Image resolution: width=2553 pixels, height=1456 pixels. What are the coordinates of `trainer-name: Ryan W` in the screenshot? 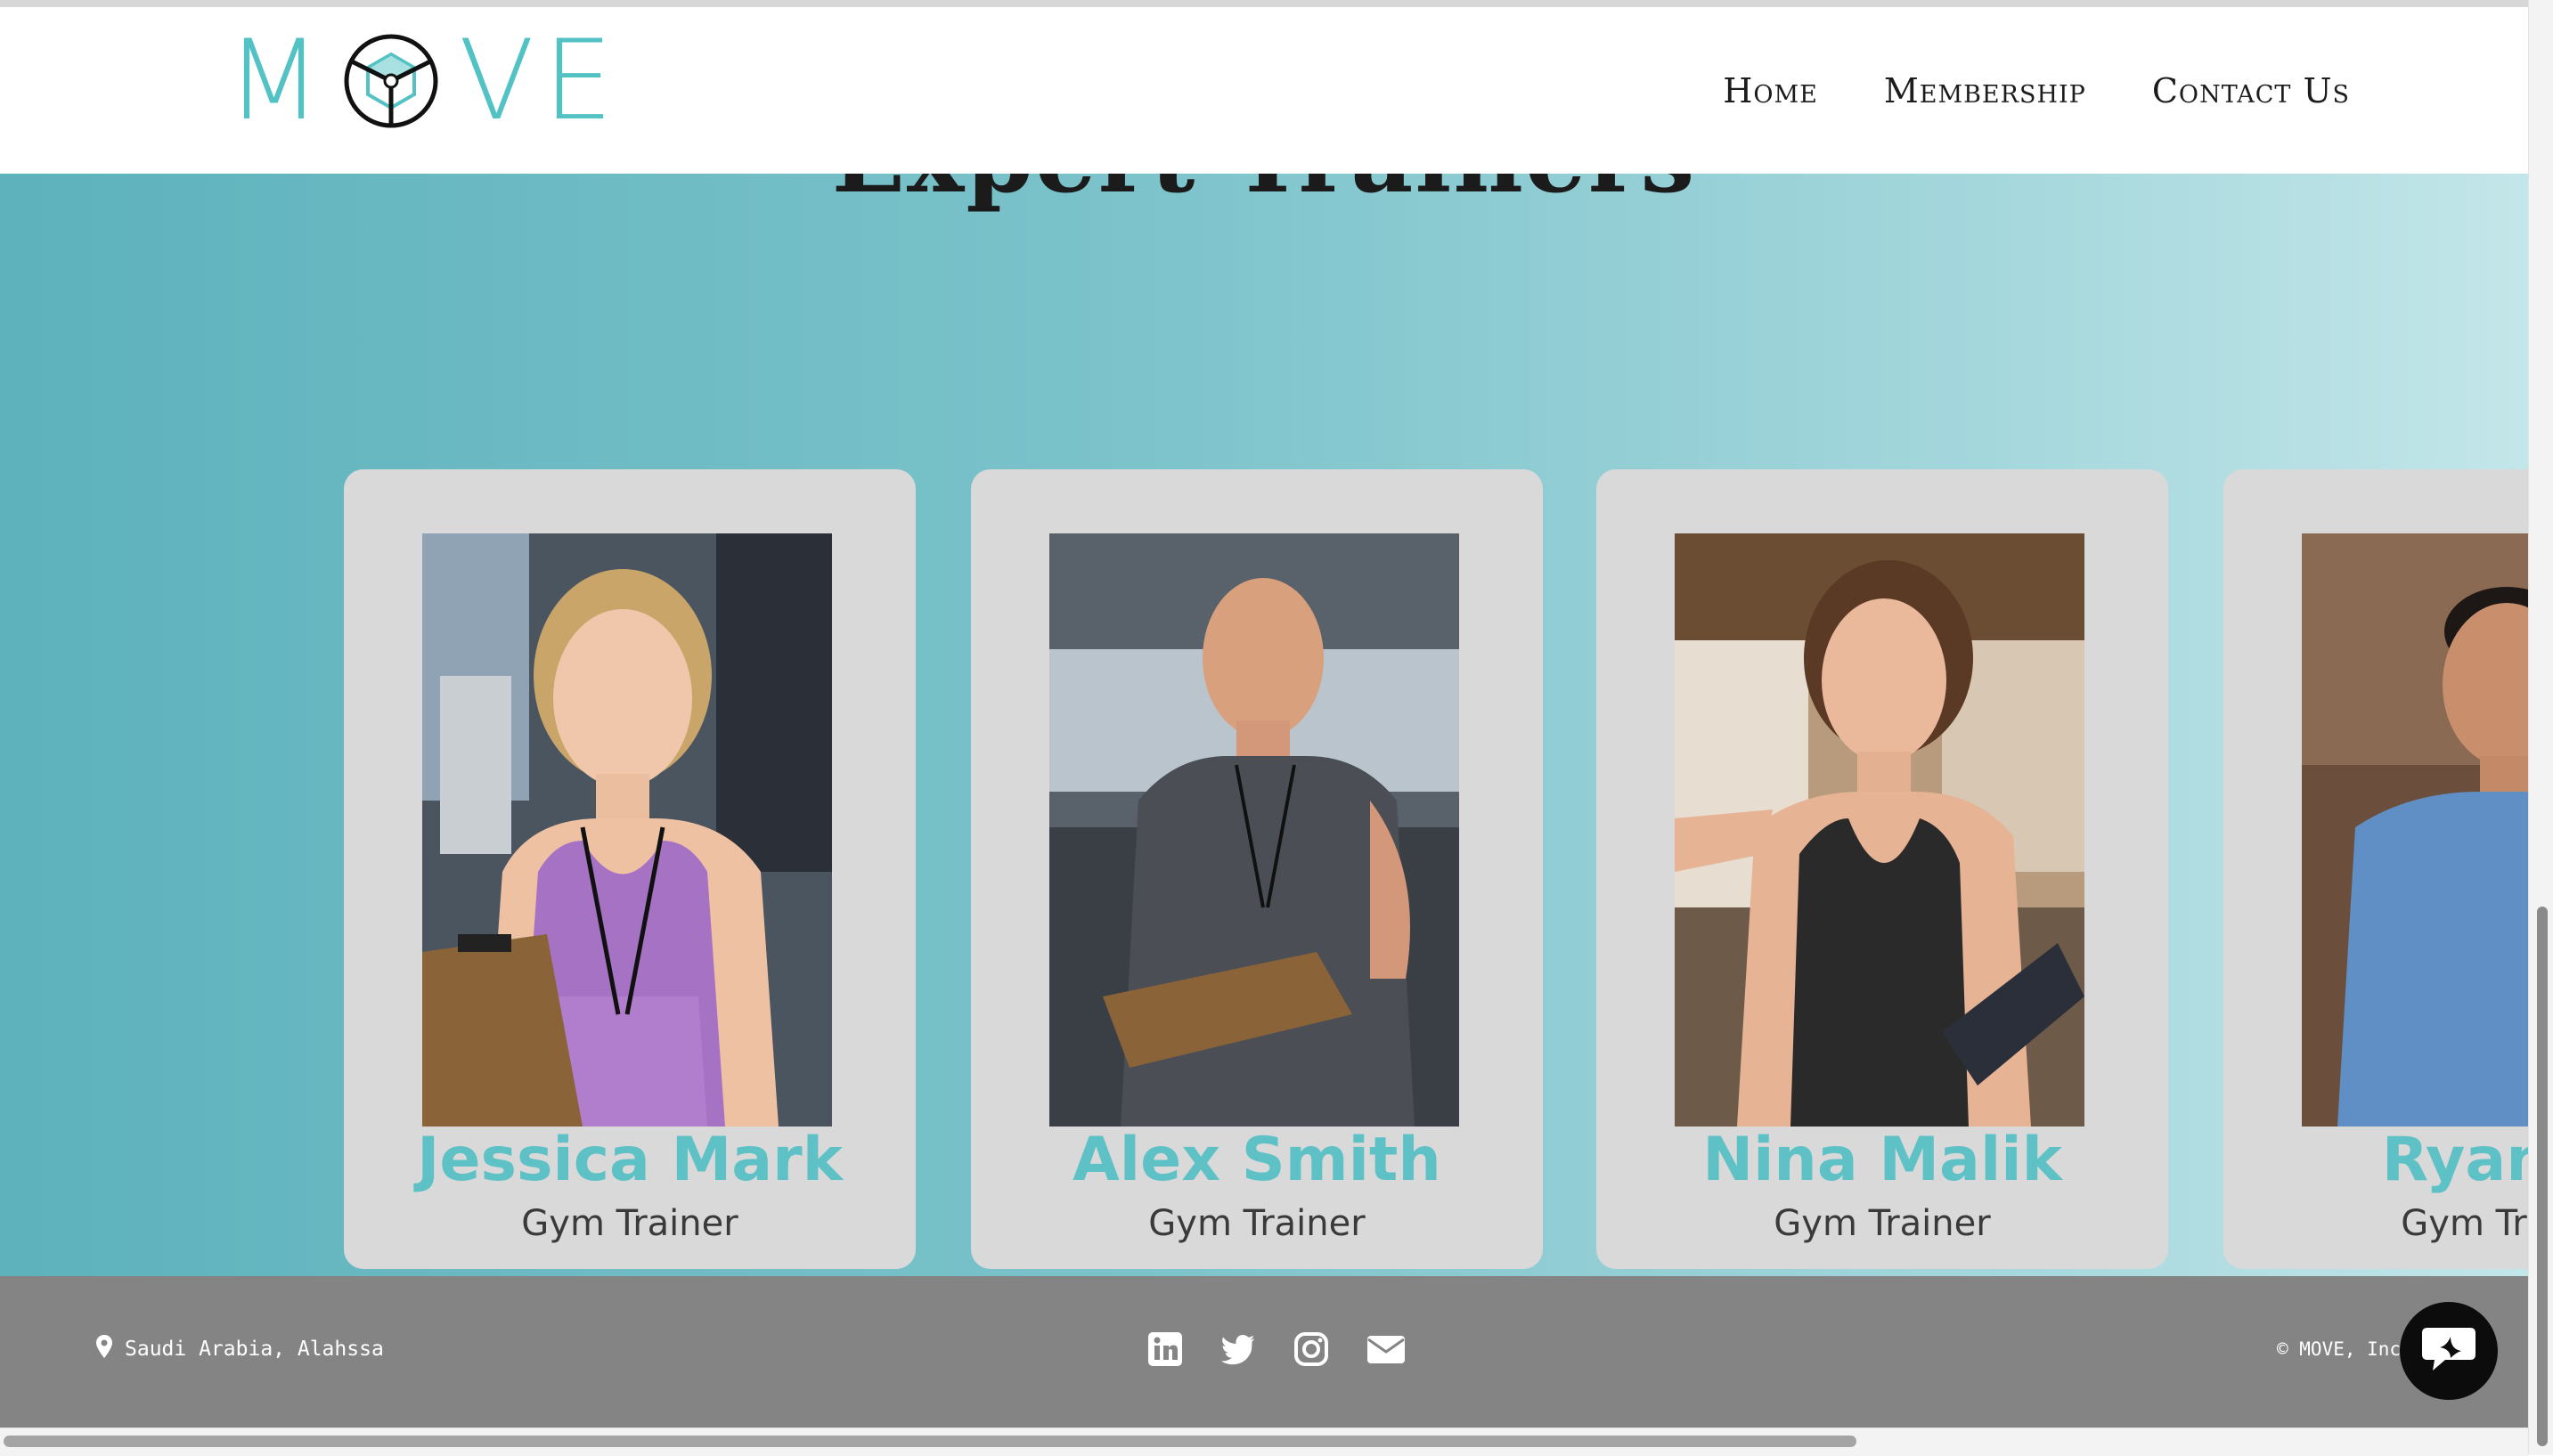 It's located at (2455, 1160).